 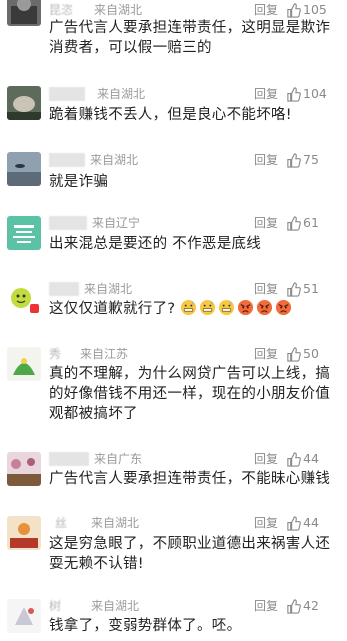 I want to click on like-count: 75, so click(x=311, y=159).